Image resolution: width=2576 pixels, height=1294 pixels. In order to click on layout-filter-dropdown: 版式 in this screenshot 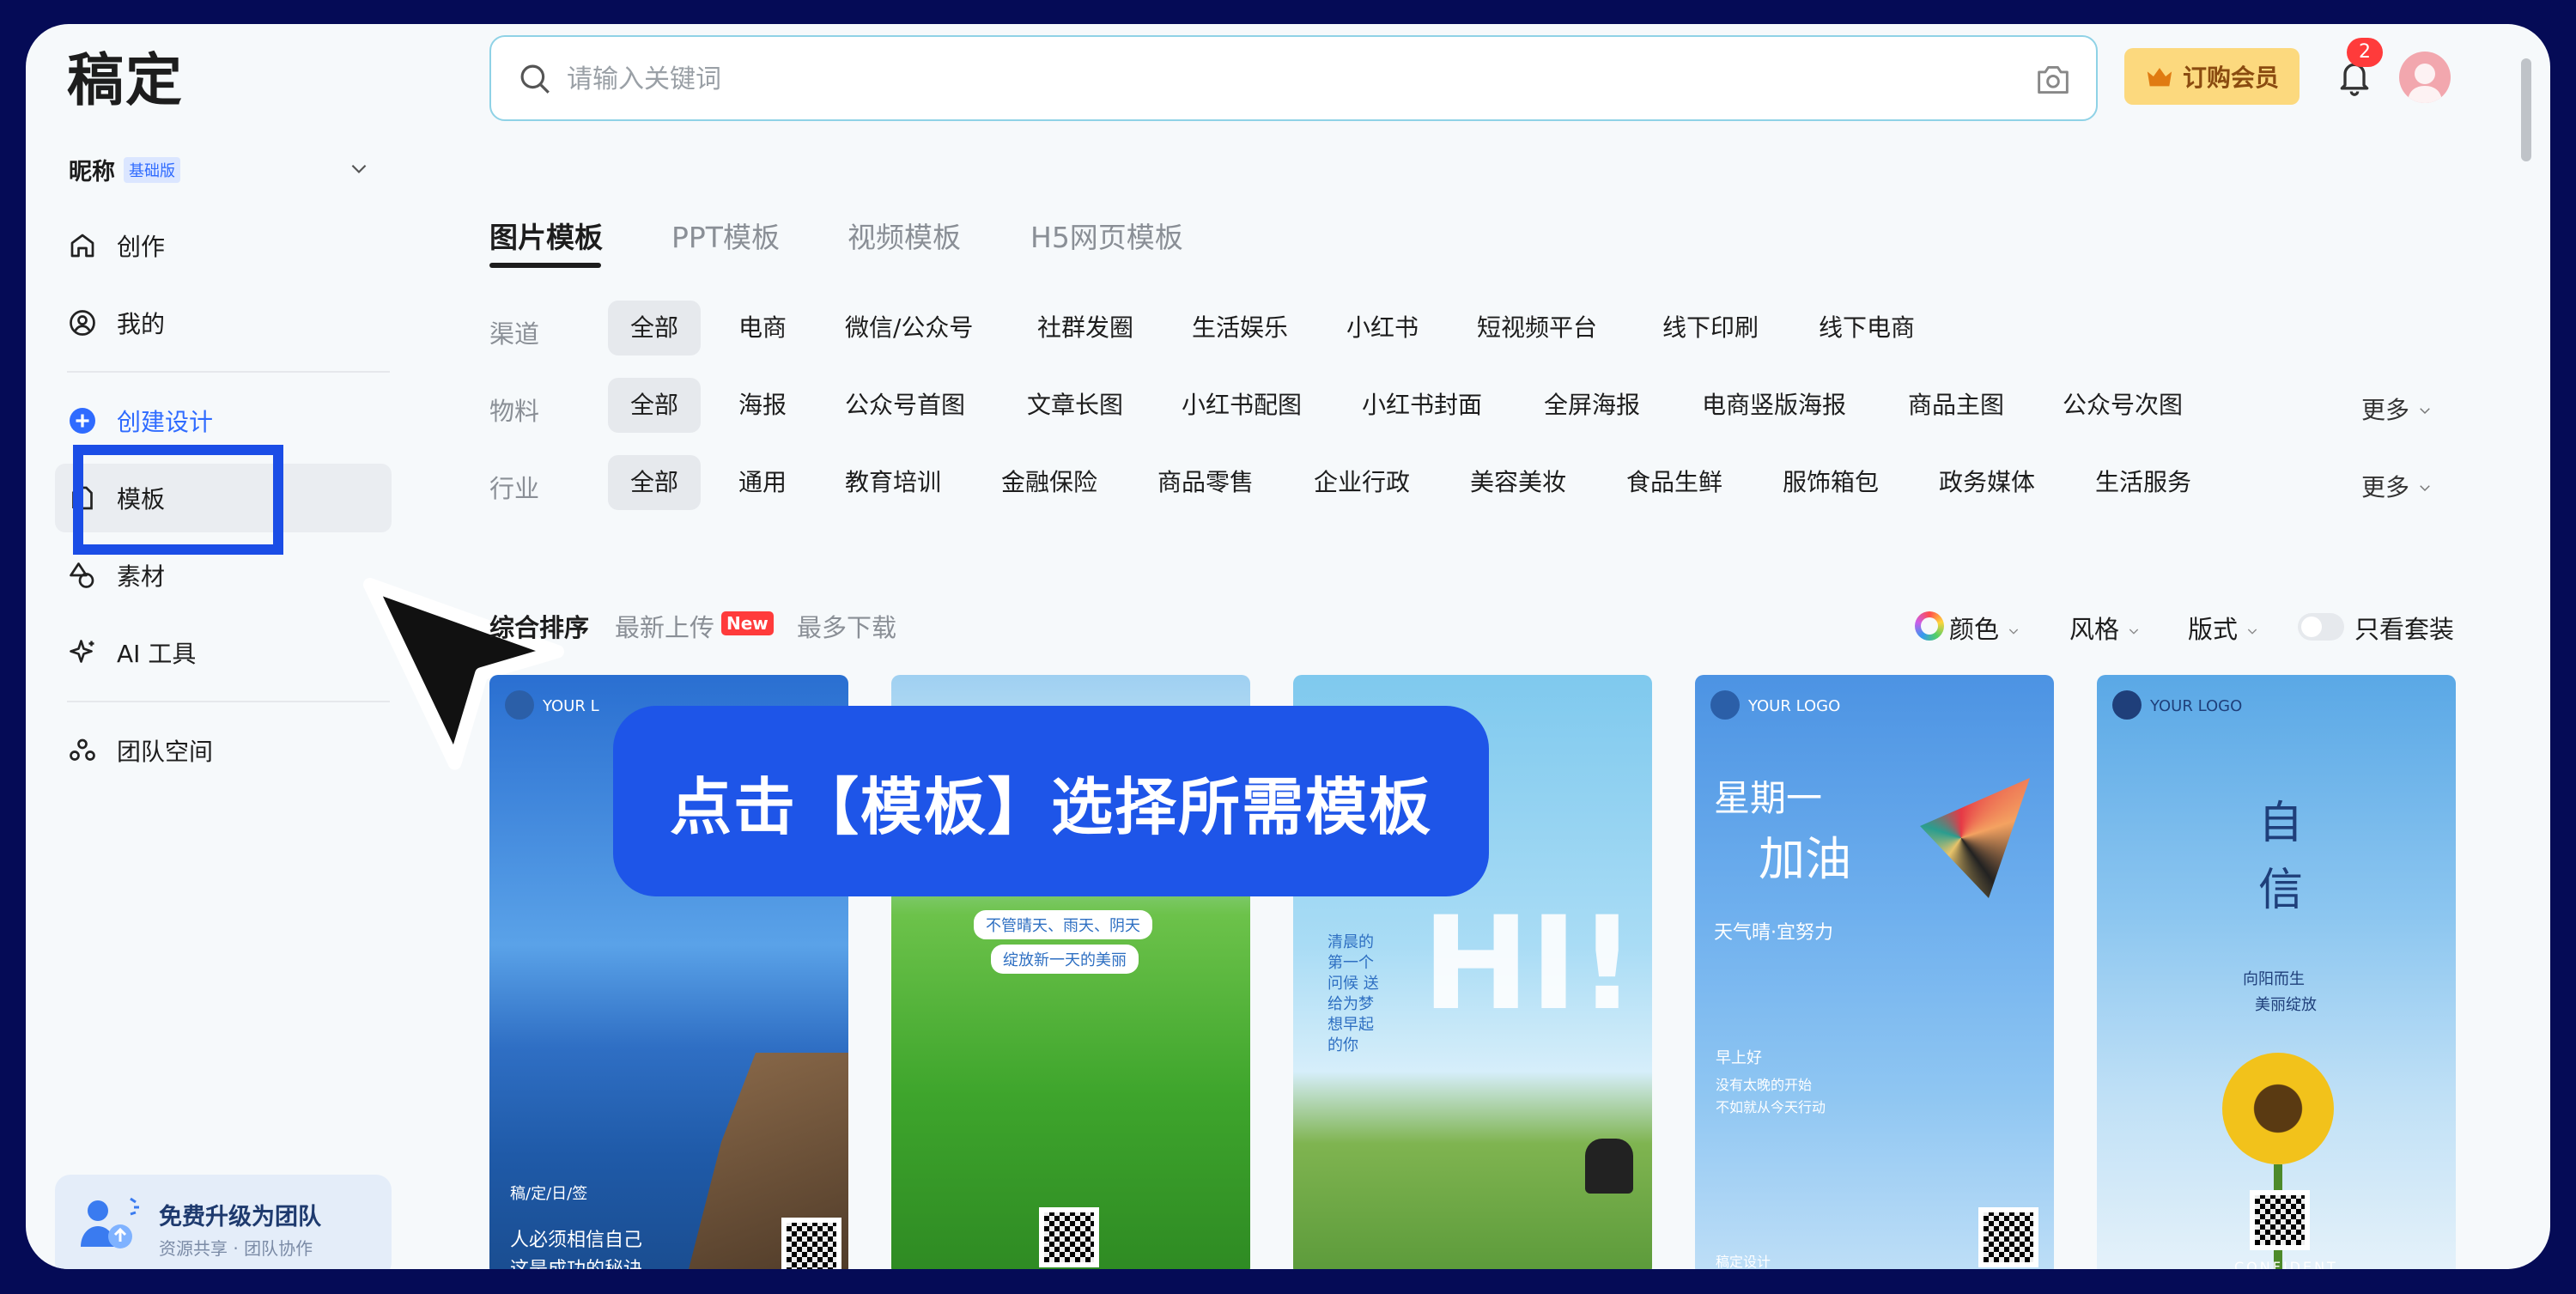, I will do `click(2223, 628)`.